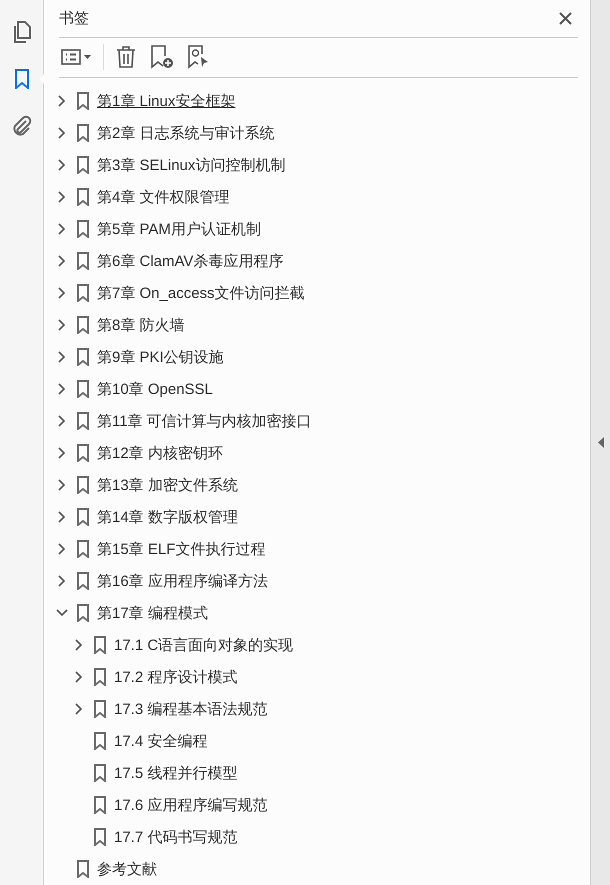  Describe the element at coordinates (160, 357) in the screenshot. I see `bookmark-item: 第9章 PKI公钥设施` at that location.